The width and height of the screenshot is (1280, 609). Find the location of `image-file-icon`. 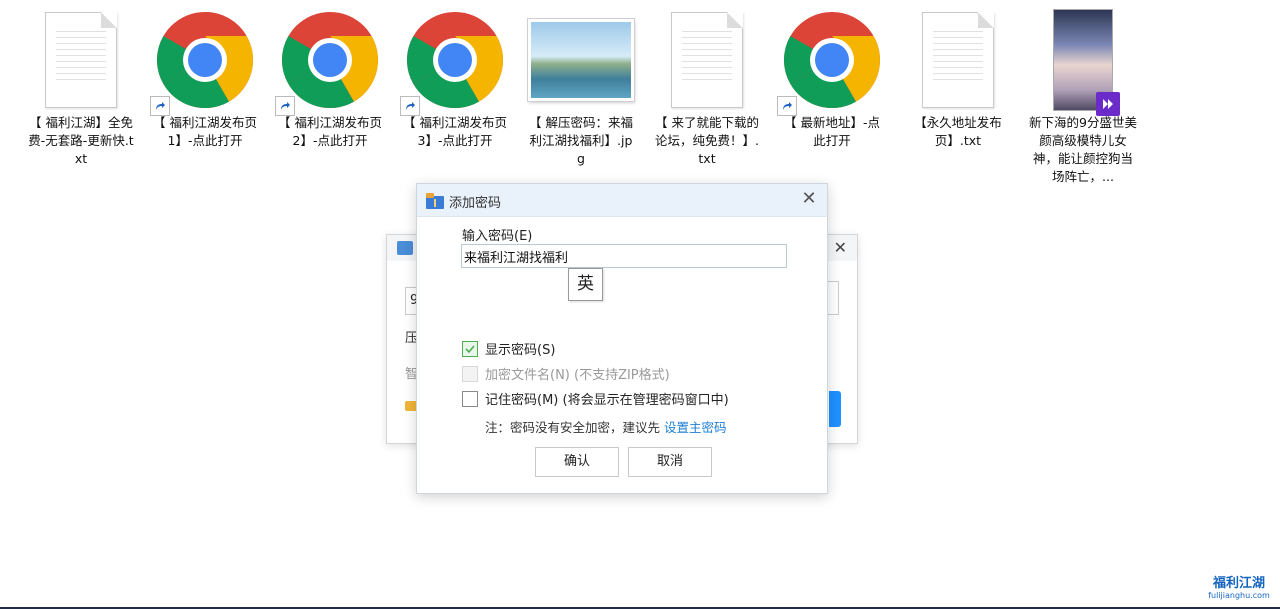

image-file-icon is located at coordinates (581, 60).